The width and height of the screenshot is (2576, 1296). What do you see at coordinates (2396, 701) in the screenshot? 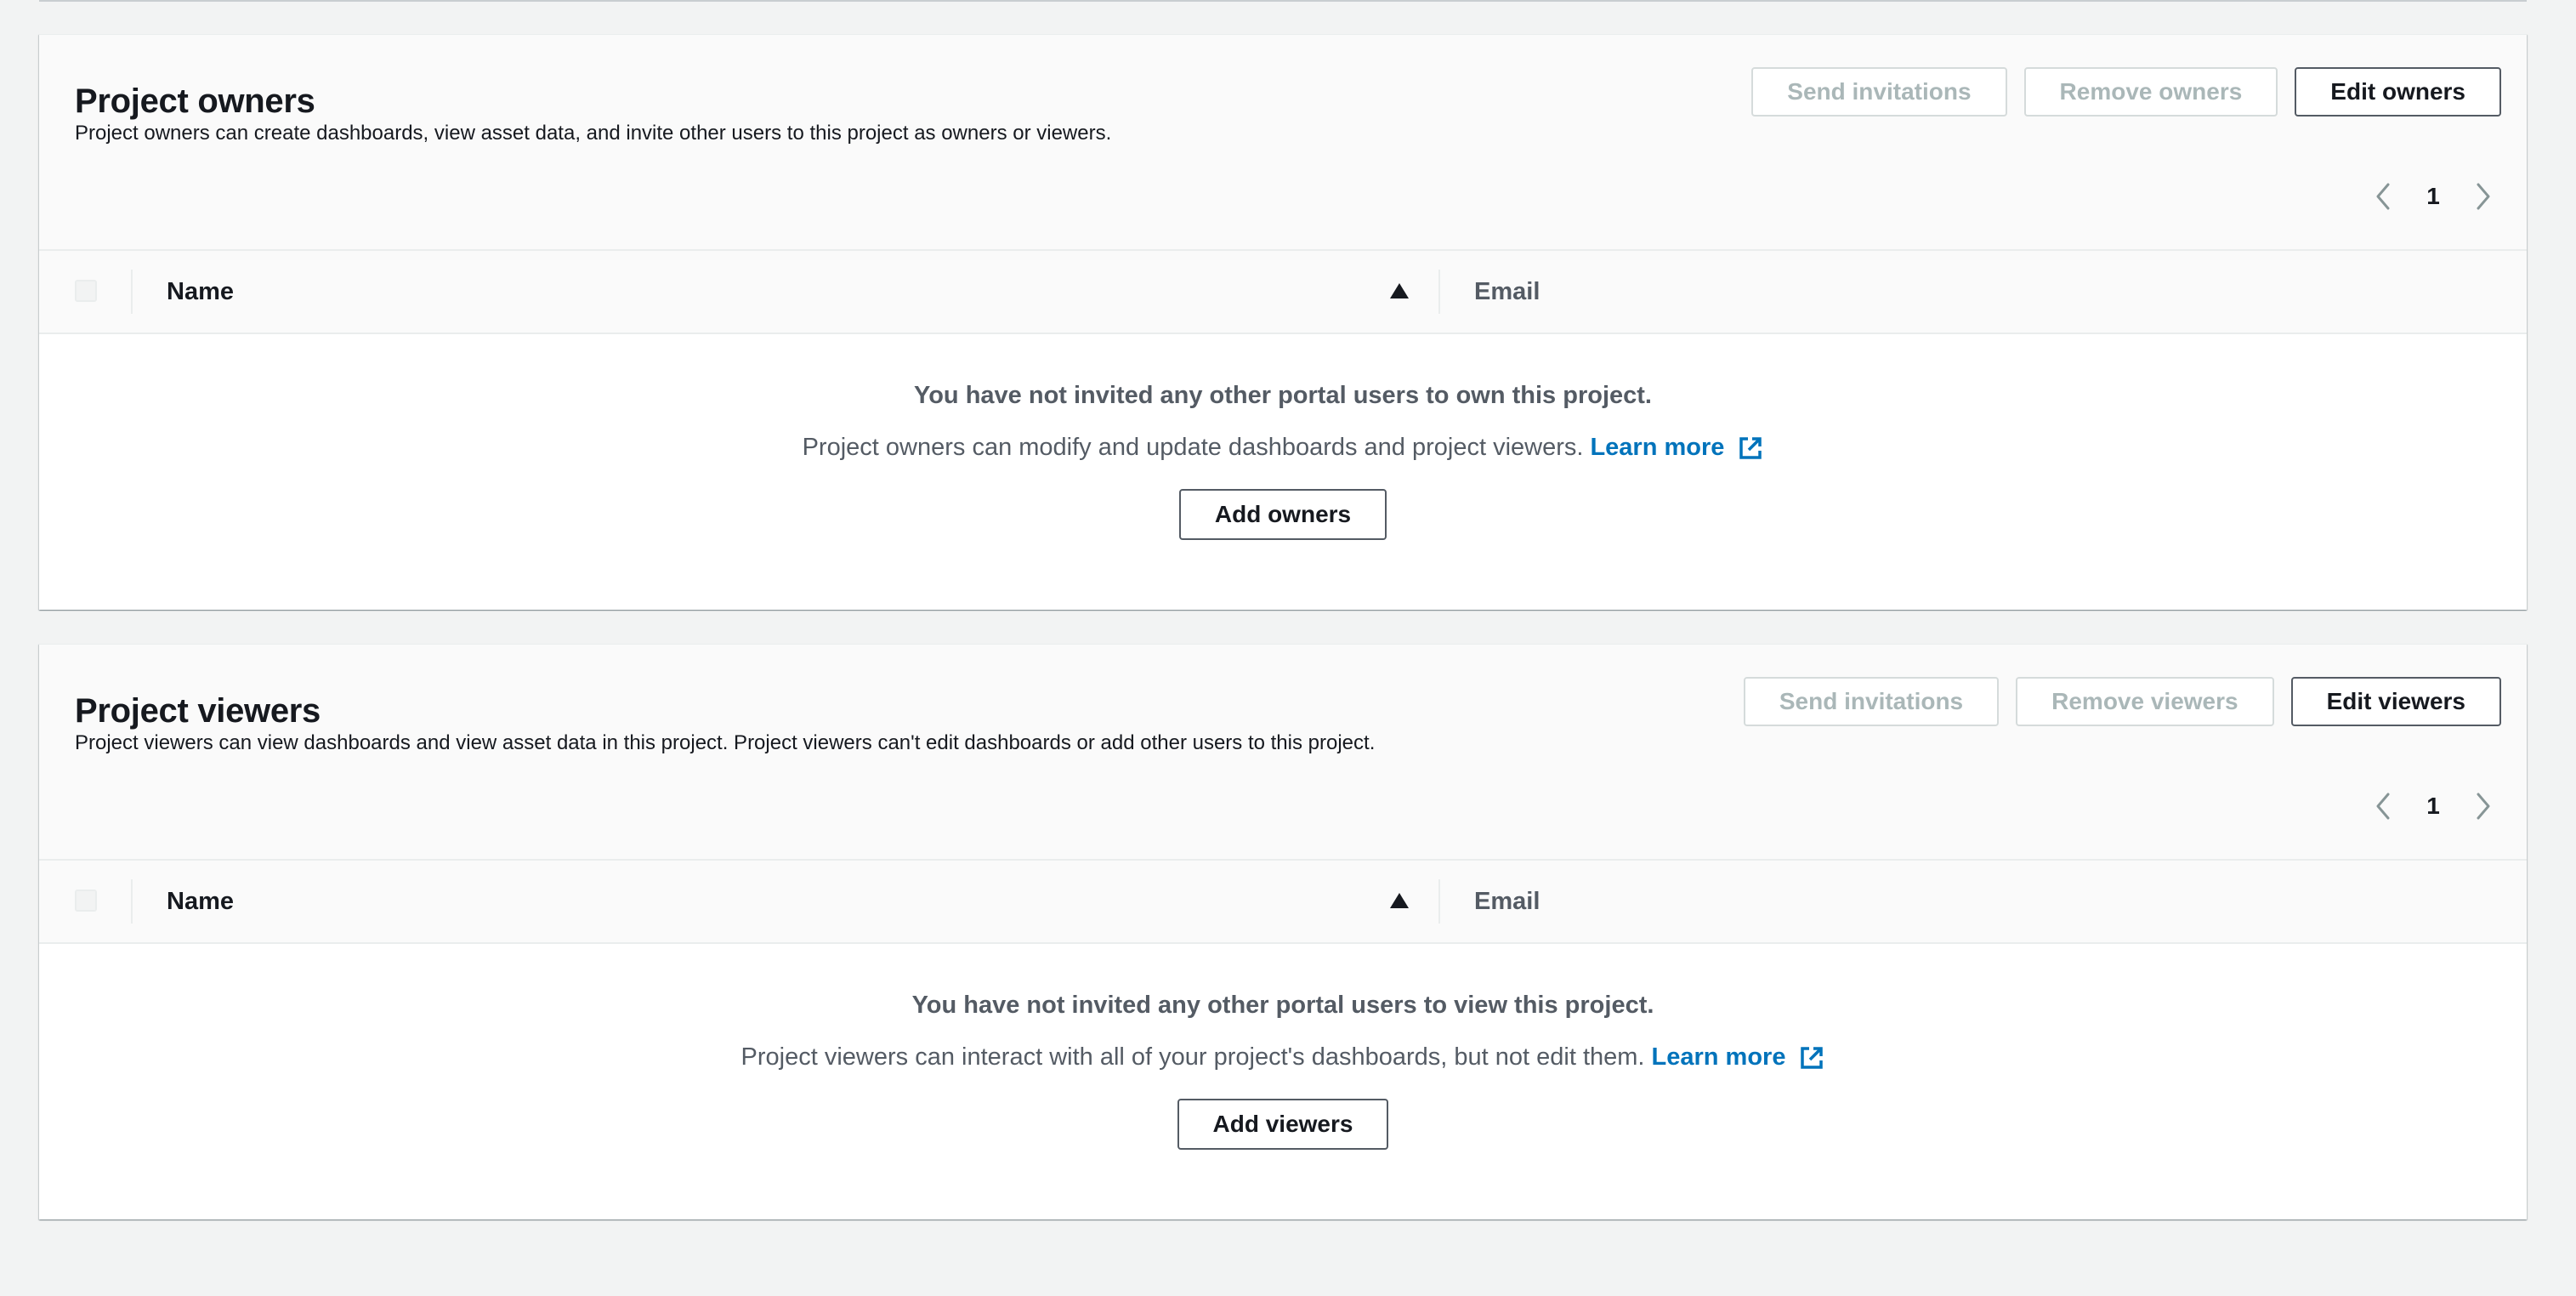
I see `edit-viewers-button: Edit viewers` at bounding box center [2396, 701].